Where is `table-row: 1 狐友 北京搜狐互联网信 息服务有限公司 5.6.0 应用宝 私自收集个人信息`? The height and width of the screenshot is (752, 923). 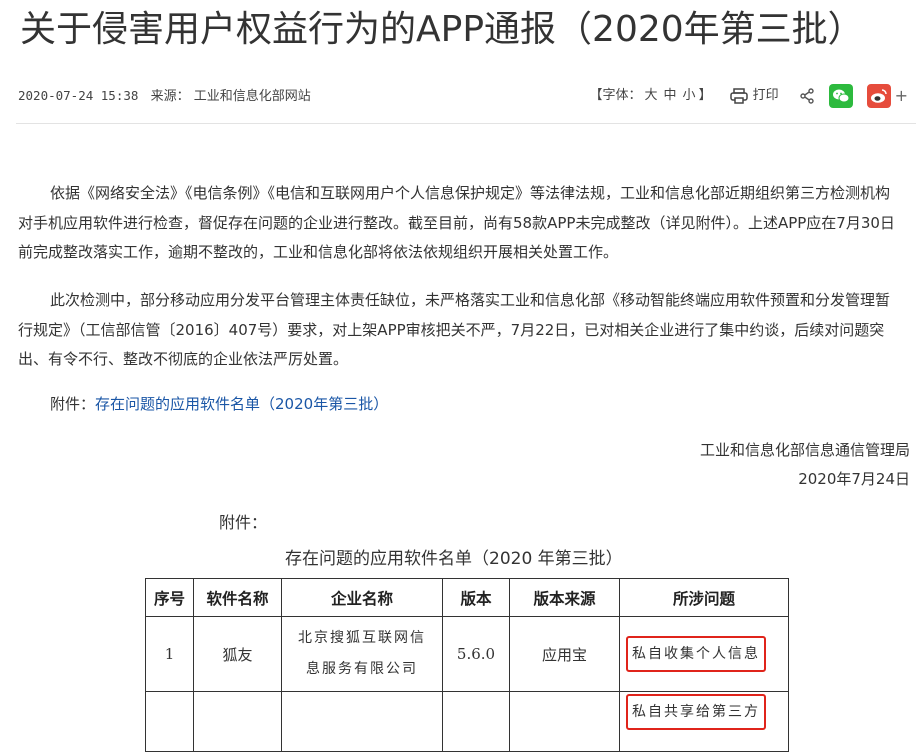 table-row: 1 狐友 北京搜狐互联网信 息服务有限公司 5.6.0 应用宝 私自收集个人信息 is located at coordinates (467, 654).